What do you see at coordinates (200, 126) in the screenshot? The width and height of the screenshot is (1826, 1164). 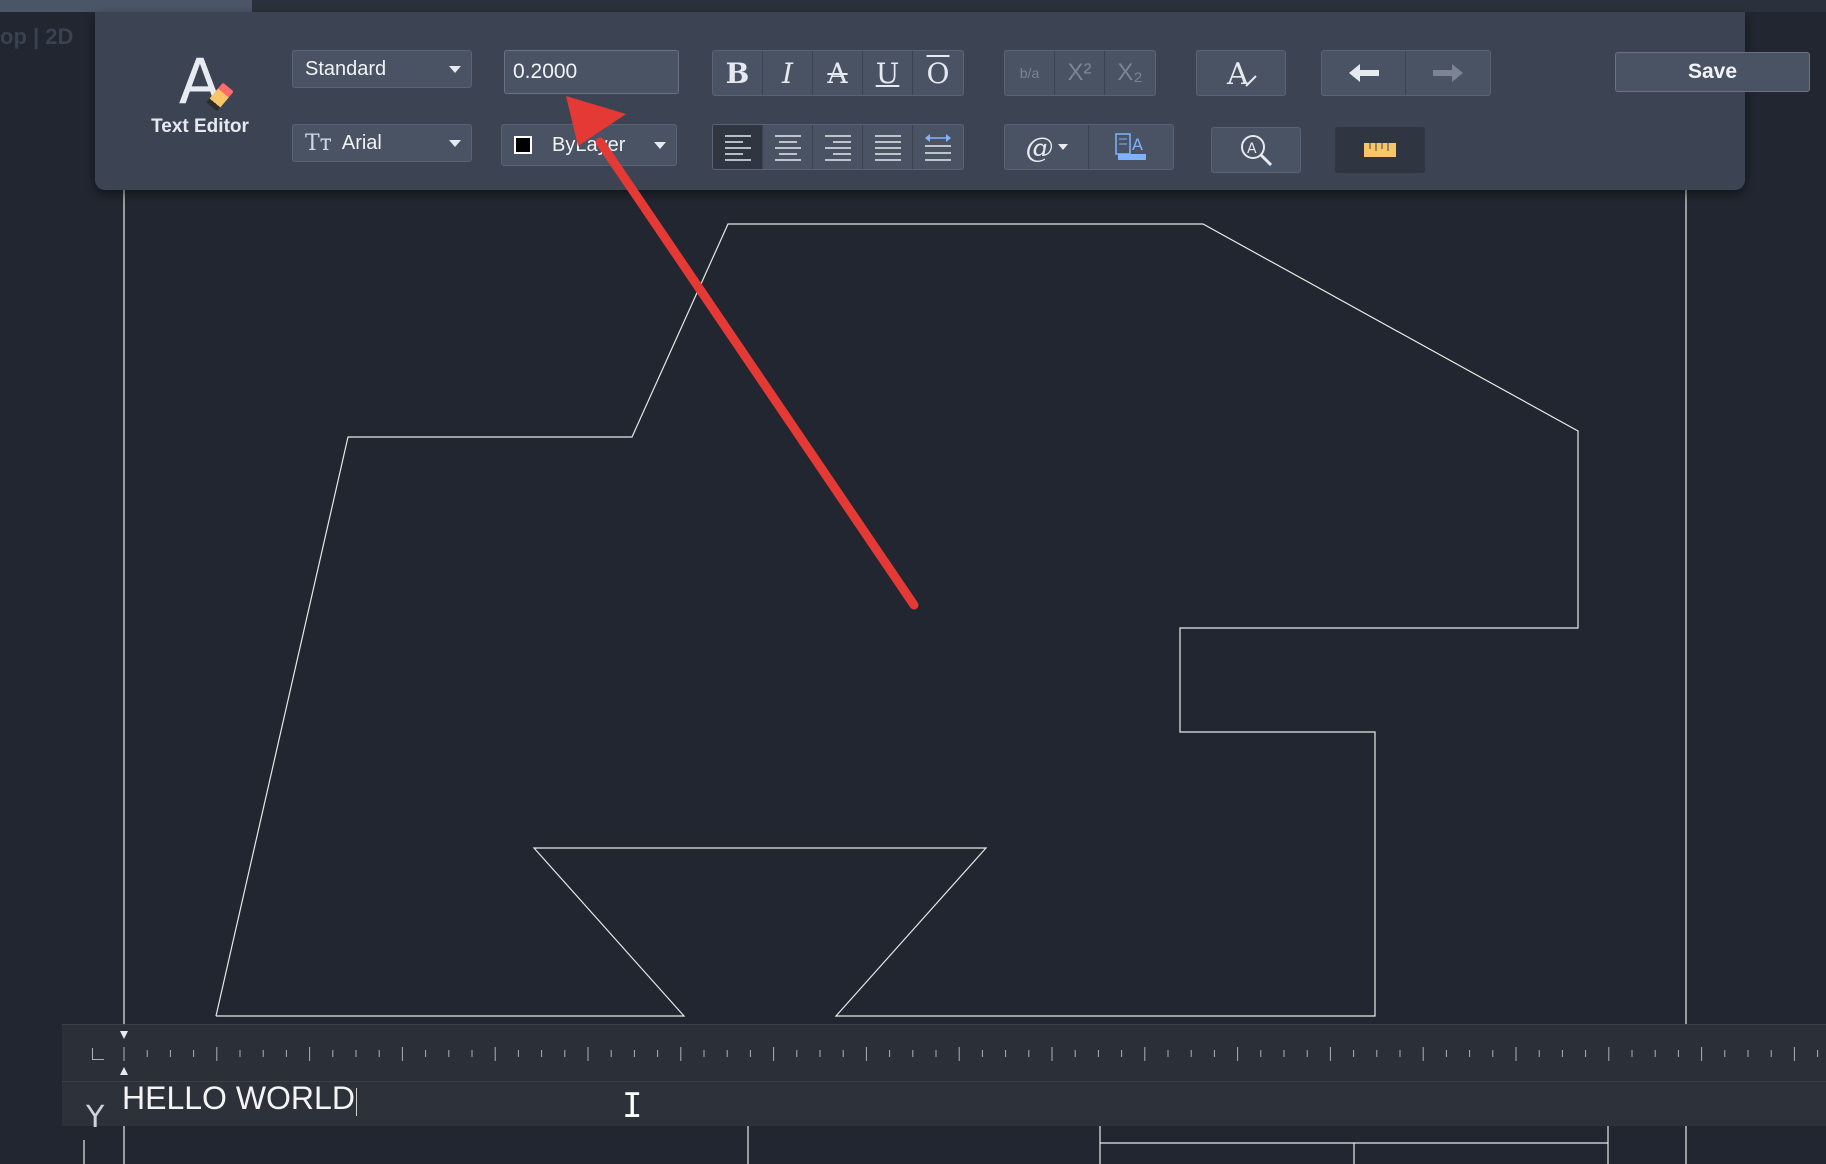 I see `text-editor-title: Text Editor` at bounding box center [200, 126].